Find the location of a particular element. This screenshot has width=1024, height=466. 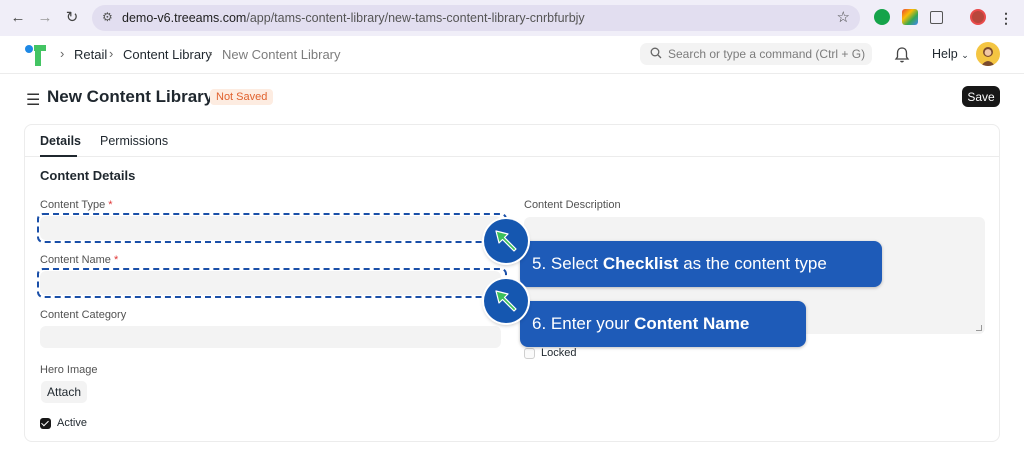

active-label: Active is located at coordinates (72, 423).